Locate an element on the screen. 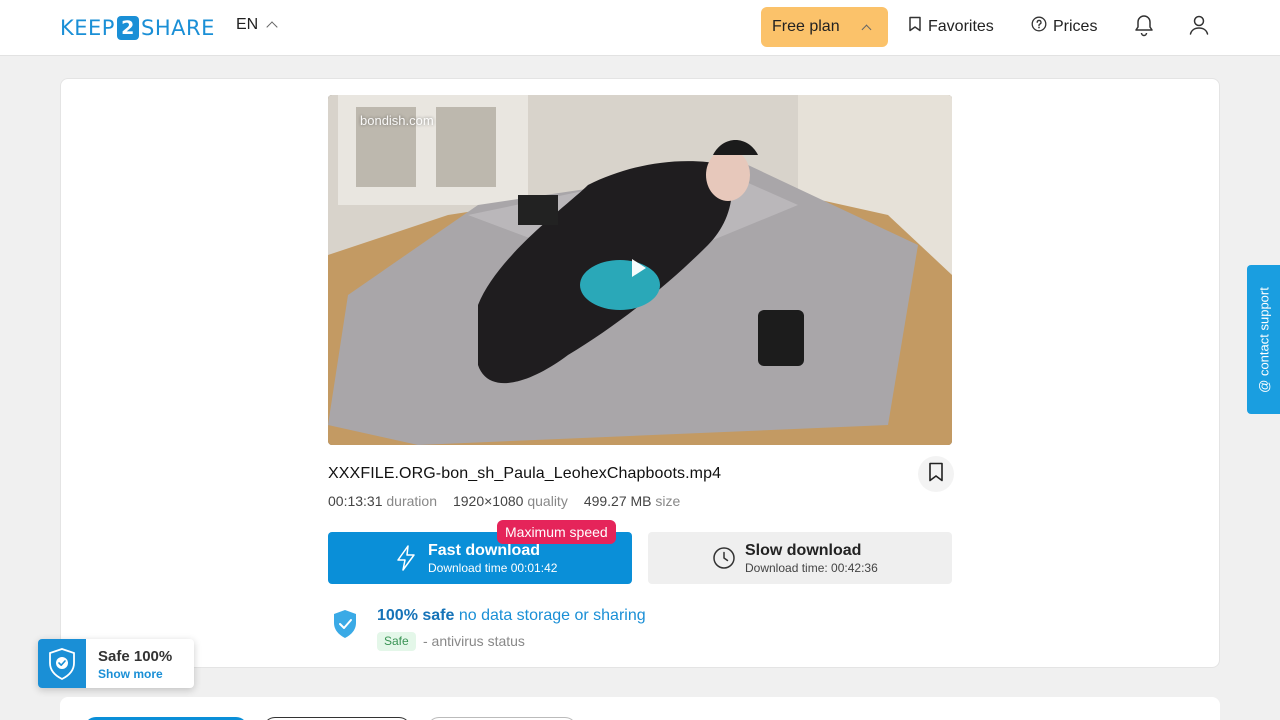  duration-value: 00:13:31 is located at coordinates (355, 501).